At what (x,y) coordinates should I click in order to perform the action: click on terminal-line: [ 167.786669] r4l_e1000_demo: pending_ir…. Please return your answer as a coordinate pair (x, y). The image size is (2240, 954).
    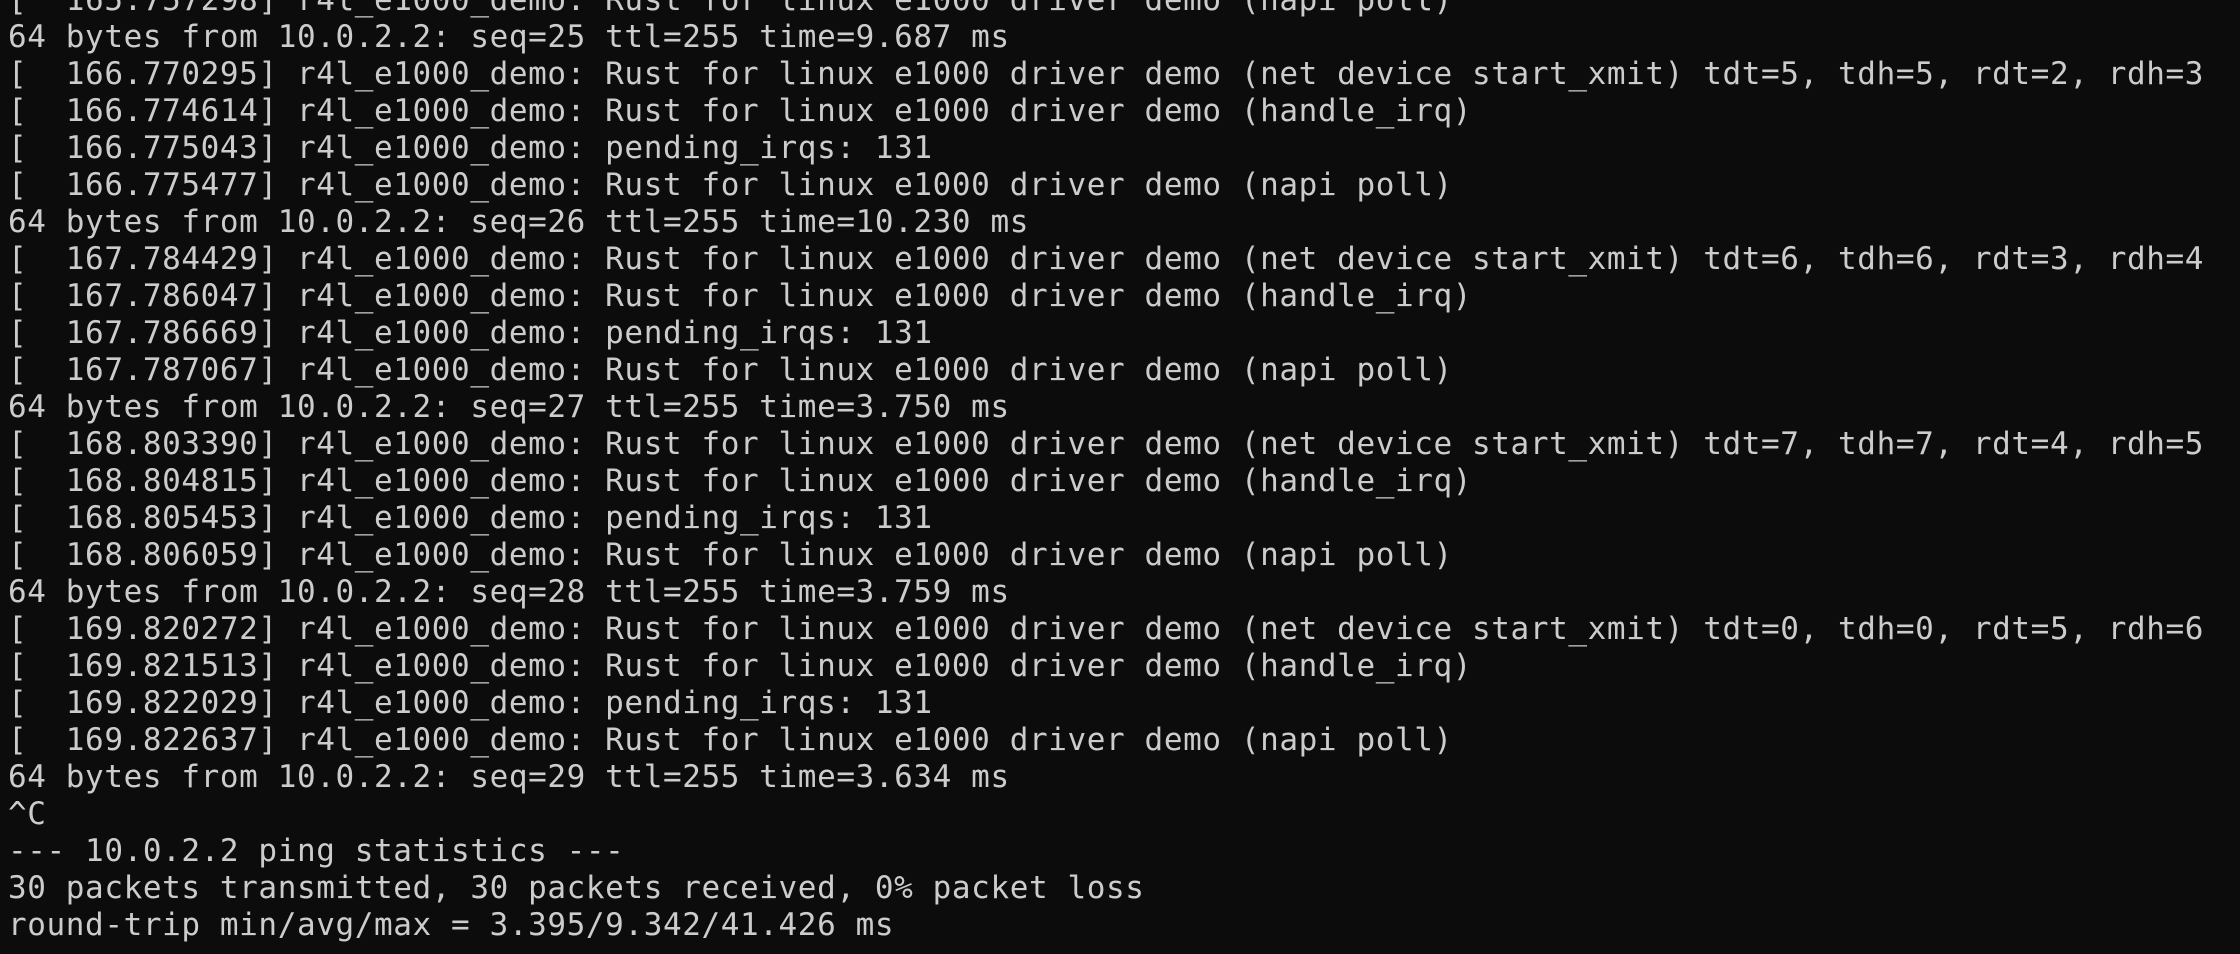
    Looking at the image, I should click on (470, 333).